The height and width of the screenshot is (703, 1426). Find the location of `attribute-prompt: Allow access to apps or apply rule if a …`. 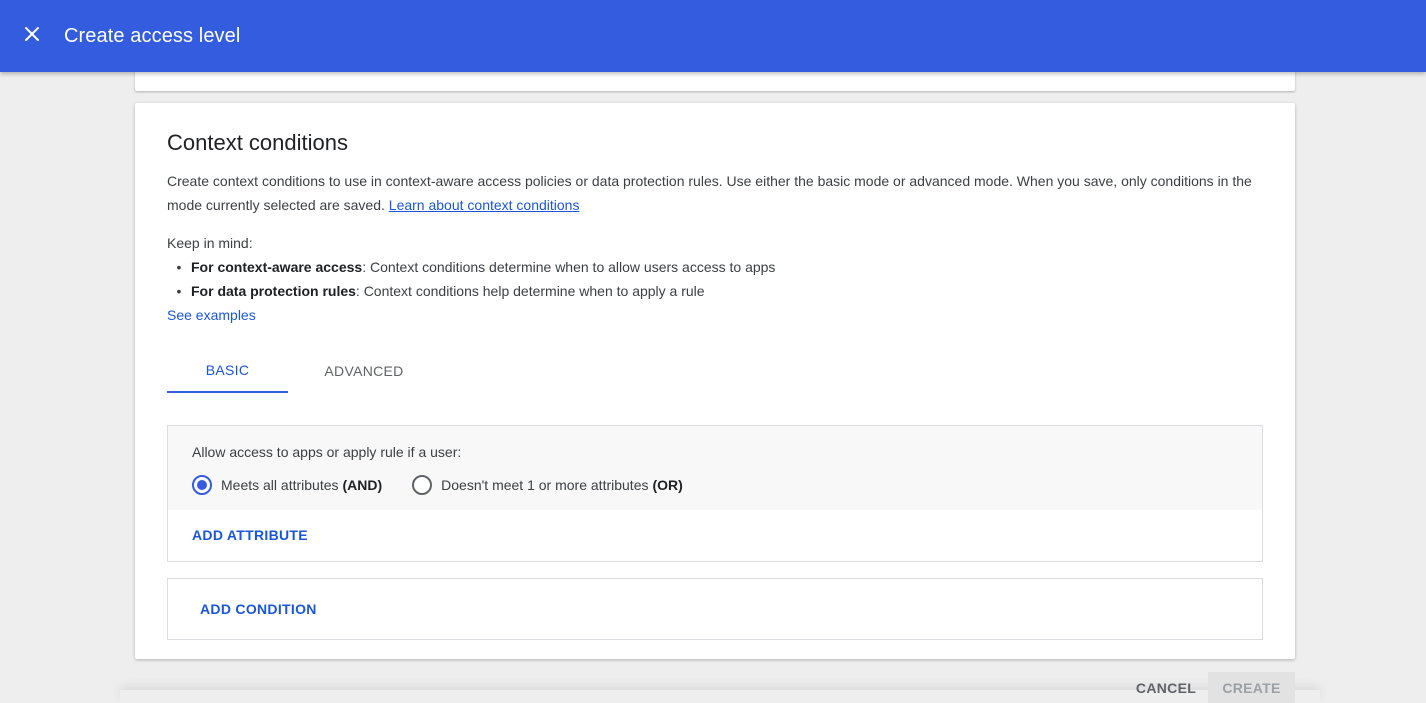

attribute-prompt: Allow access to apps or apply rule if a … is located at coordinates (327, 452).